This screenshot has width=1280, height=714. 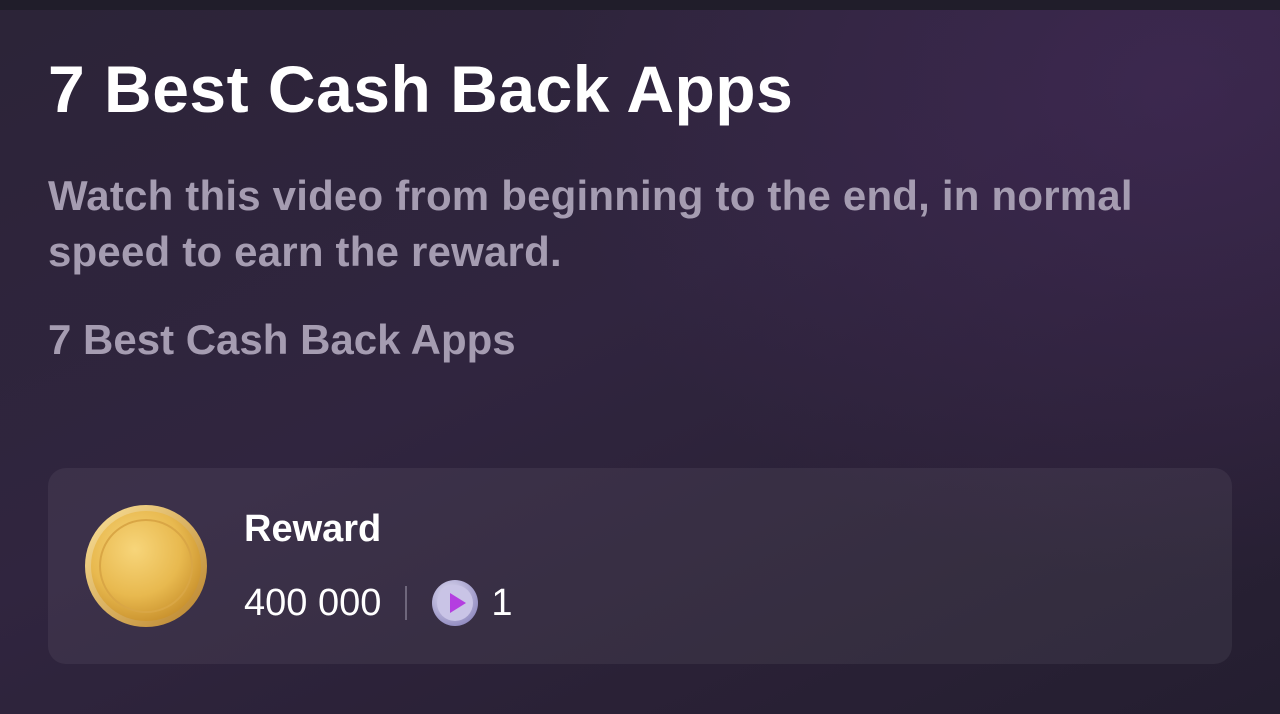 I want to click on reward-view-count: 1, so click(x=502, y=603).